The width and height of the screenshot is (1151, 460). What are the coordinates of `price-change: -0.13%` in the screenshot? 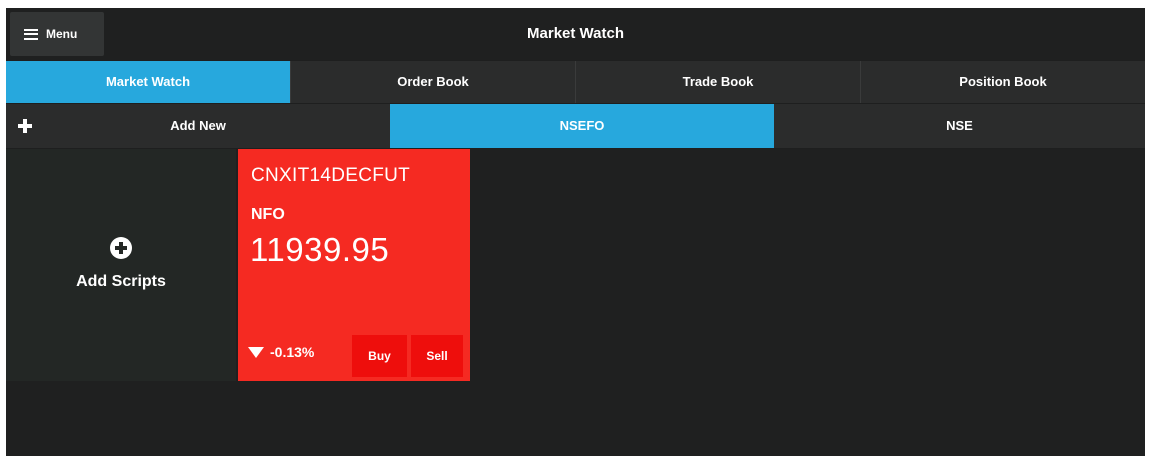 It's located at (281, 352).